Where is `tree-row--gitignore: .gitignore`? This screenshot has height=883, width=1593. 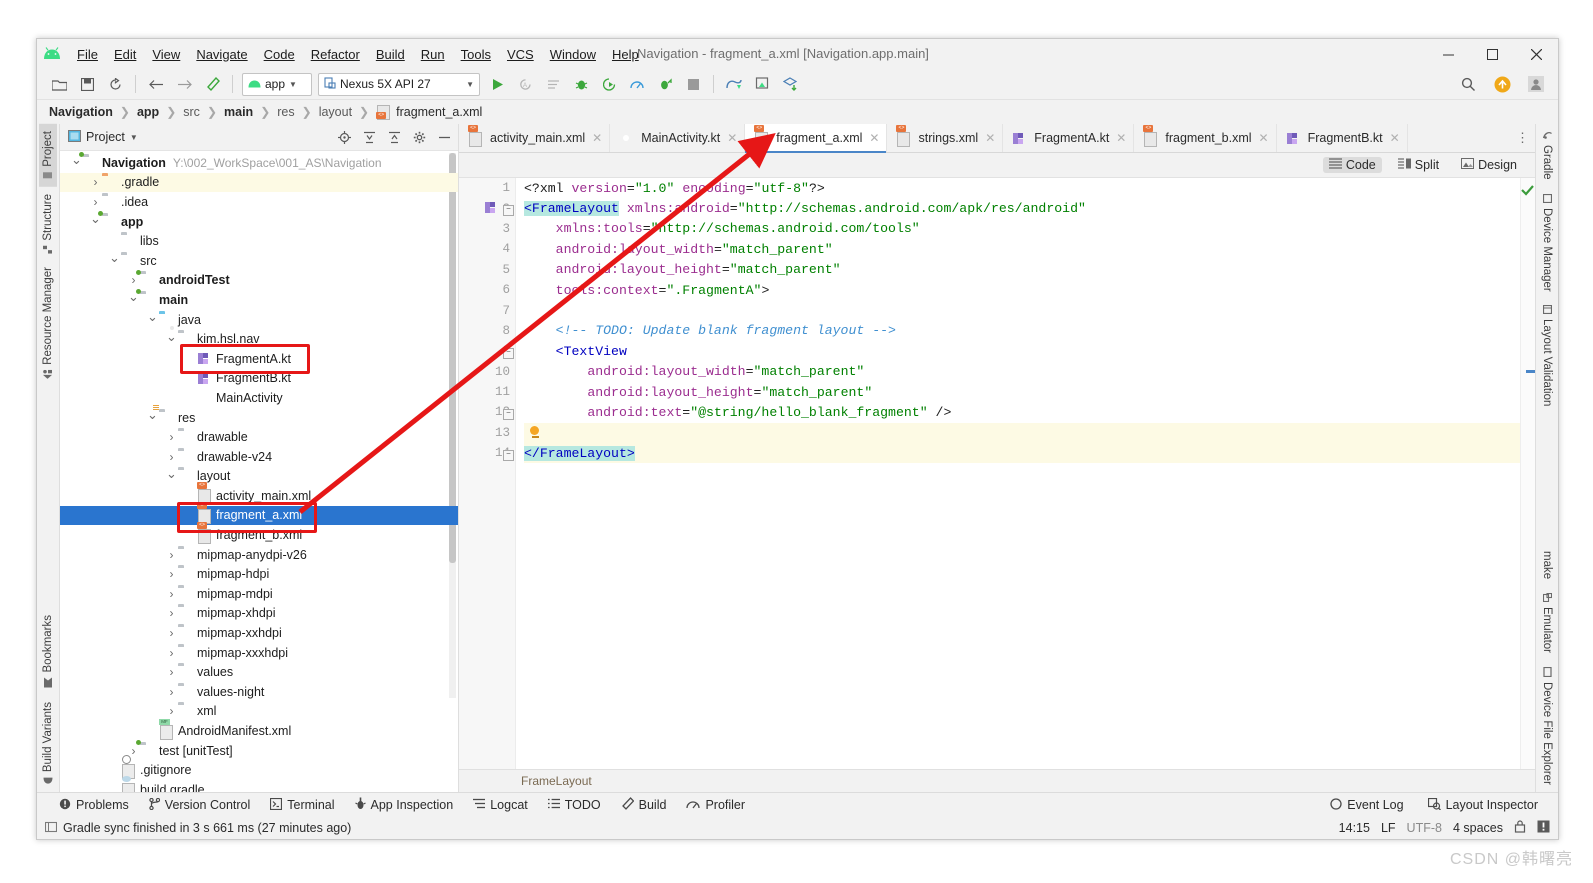
tree-row--gitignore: .gitignore is located at coordinates (259, 767).